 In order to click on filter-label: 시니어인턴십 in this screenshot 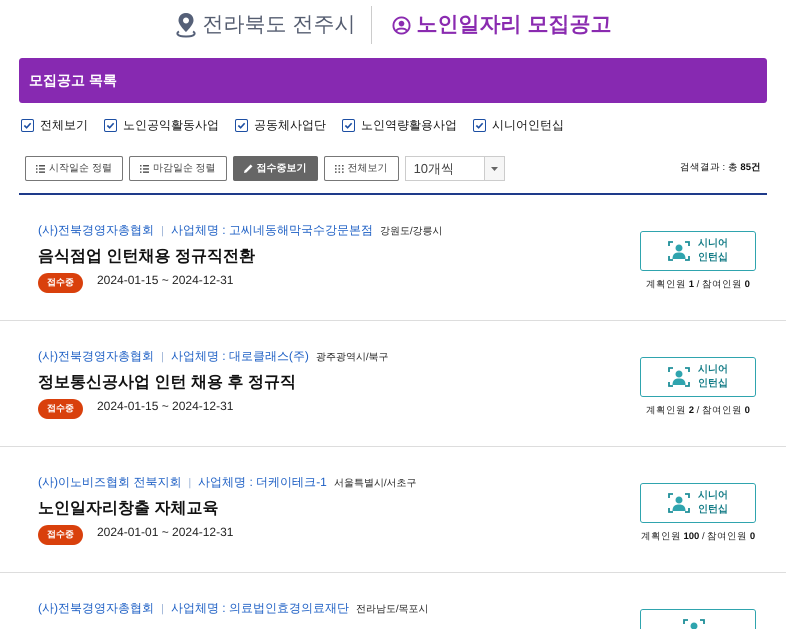, I will do `click(528, 125)`.